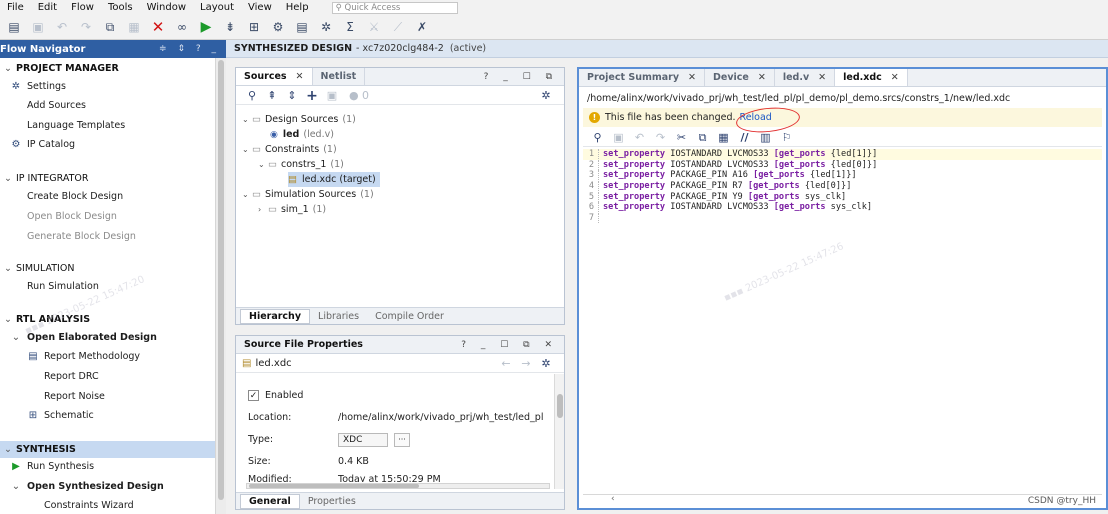  Describe the element at coordinates (110, 144) in the screenshot. I see `nav-ip-catalog: ⚙ IP Catalog` at that location.